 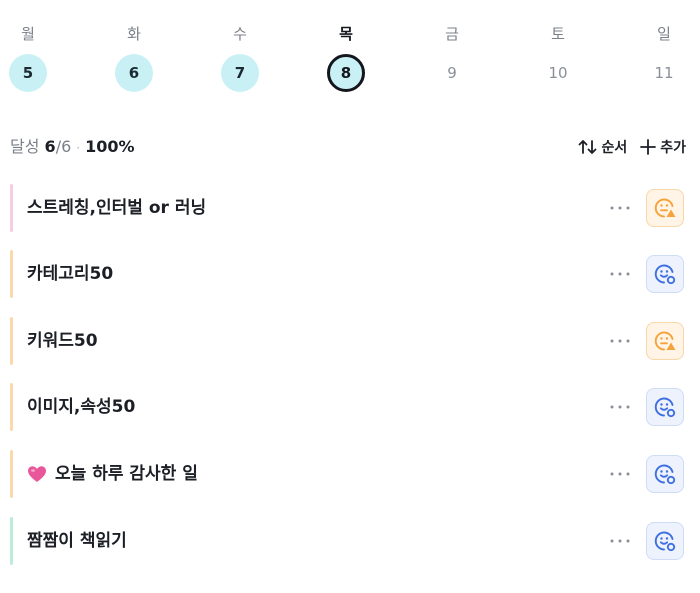 I want to click on habit-name: 카테고리50, so click(x=70, y=274).